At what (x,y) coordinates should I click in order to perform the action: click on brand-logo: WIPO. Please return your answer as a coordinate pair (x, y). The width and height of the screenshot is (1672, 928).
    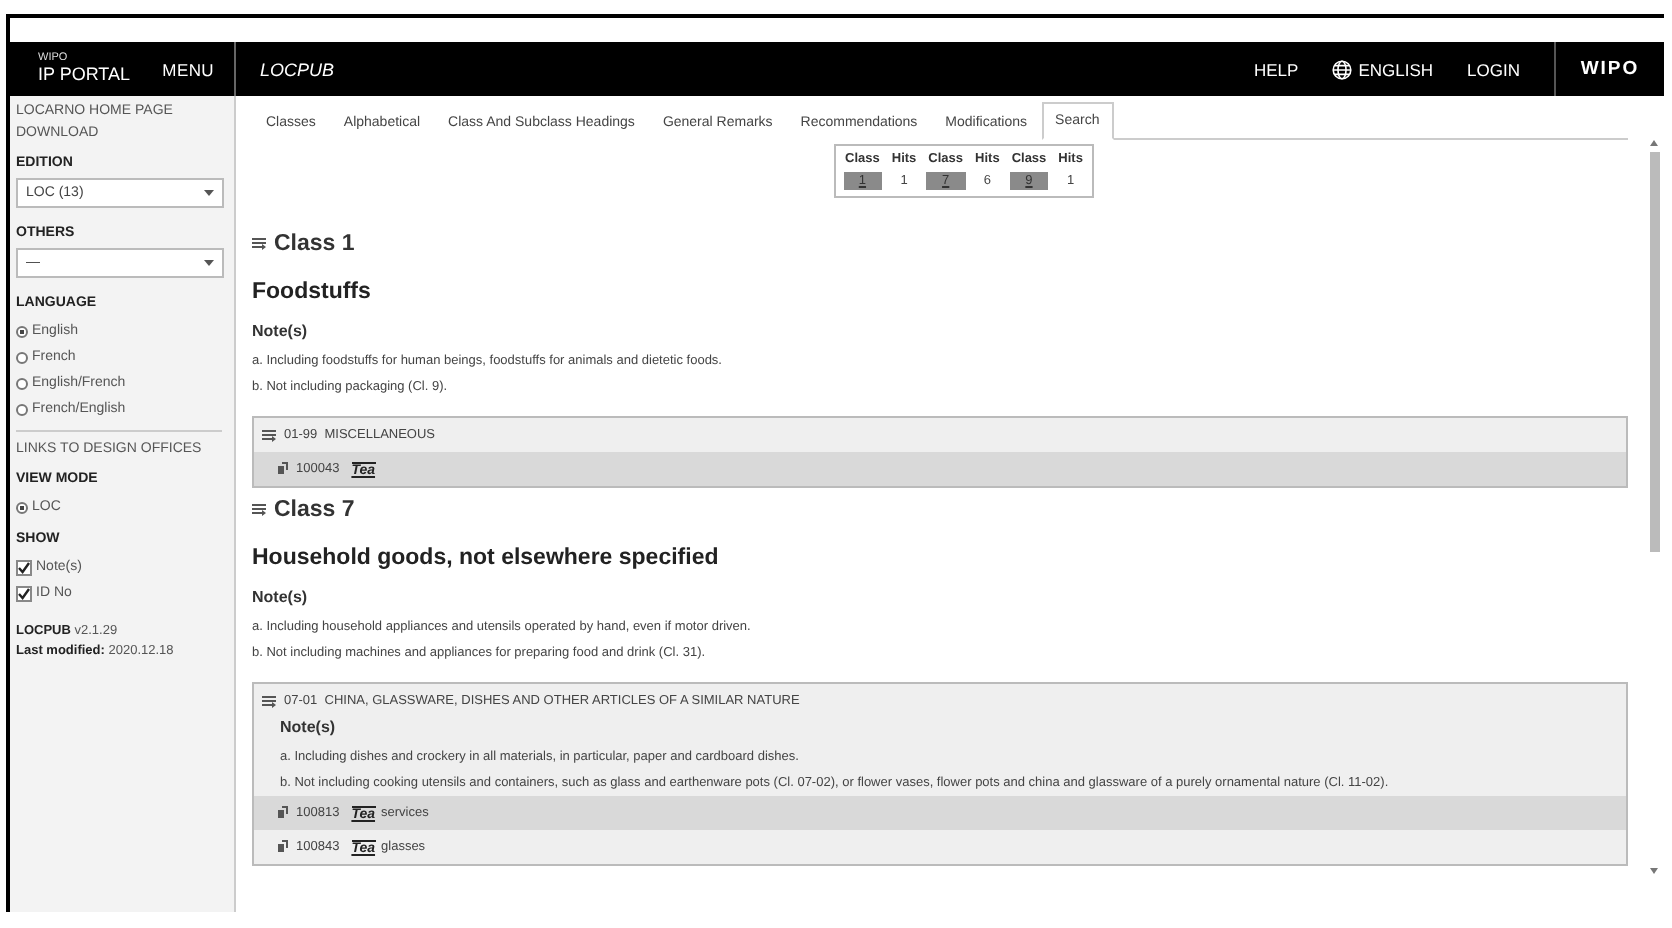
    Looking at the image, I should click on (1609, 69).